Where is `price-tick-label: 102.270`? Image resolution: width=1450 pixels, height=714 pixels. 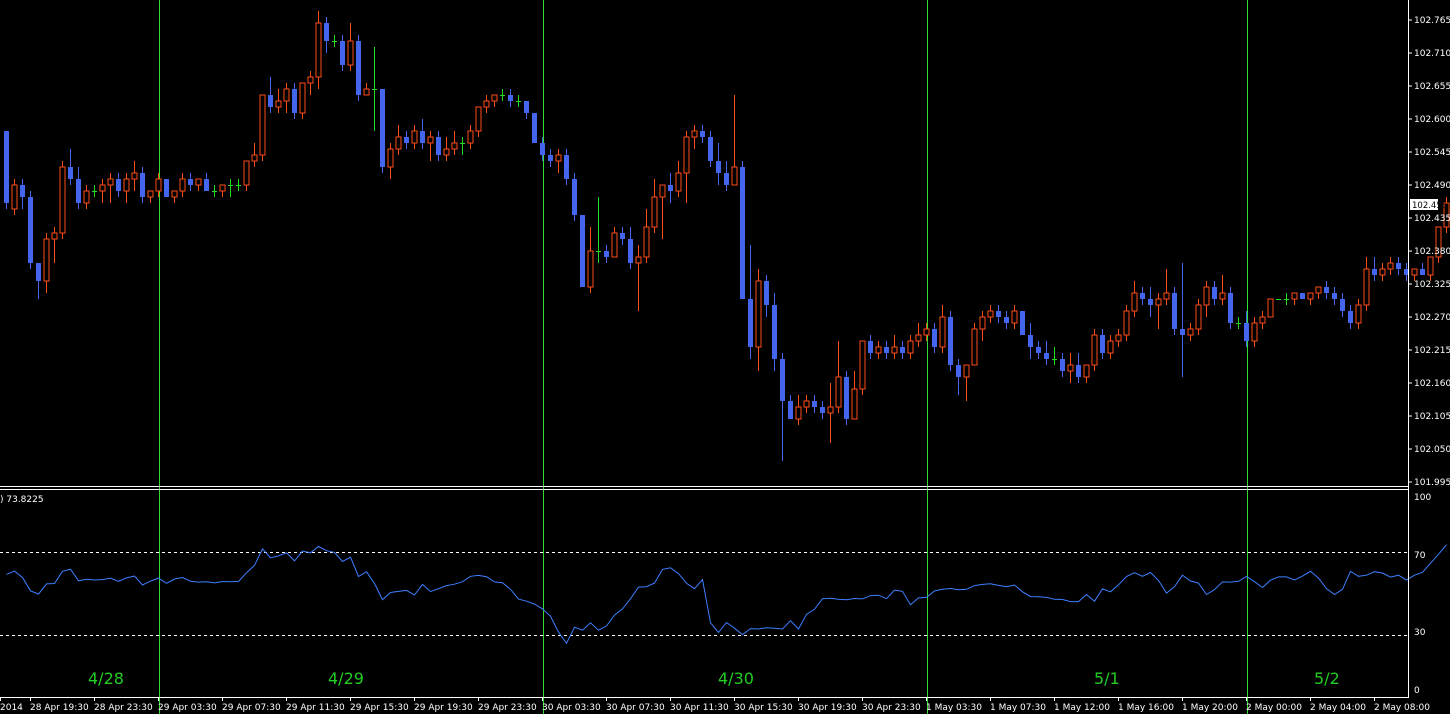
price-tick-label: 102.270 is located at coordinates (1432, 318).